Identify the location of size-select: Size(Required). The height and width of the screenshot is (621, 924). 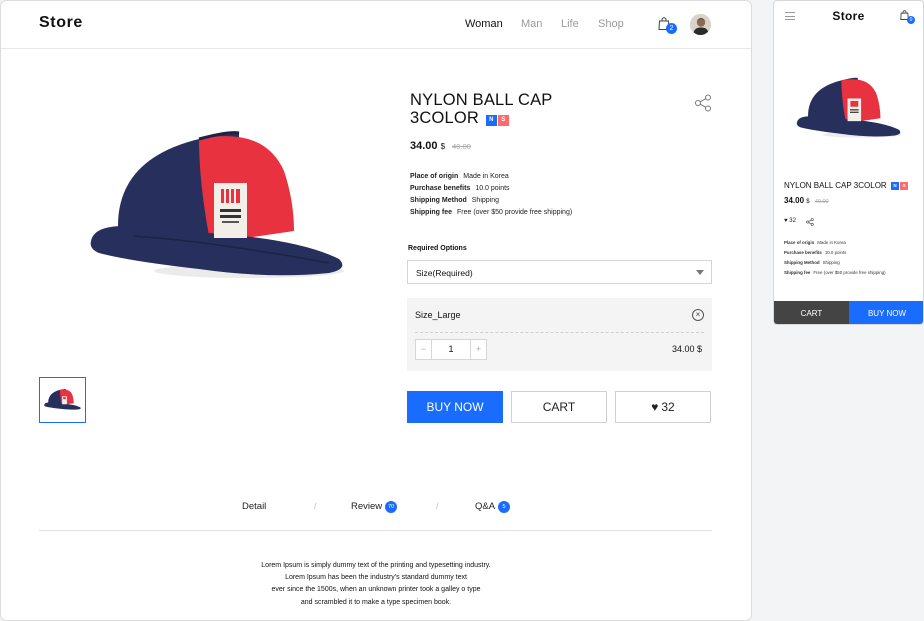
(559, 272).